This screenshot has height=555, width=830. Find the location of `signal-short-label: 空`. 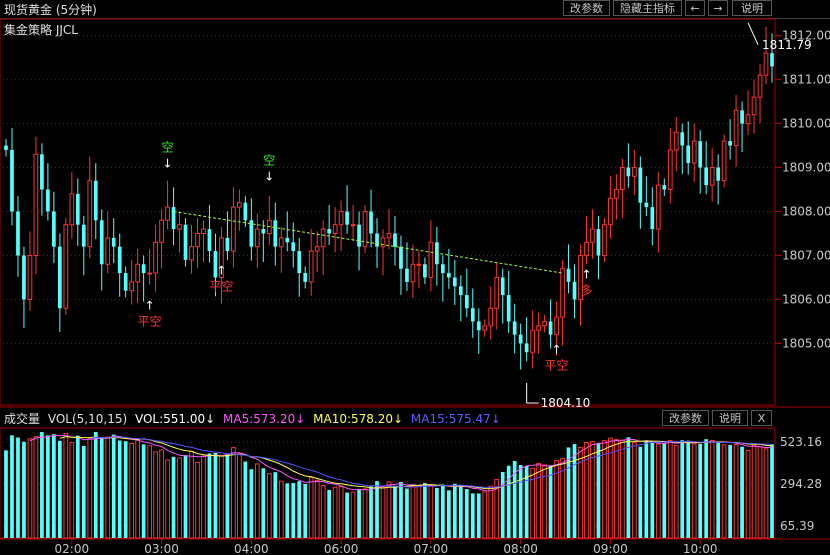

signal-short-label: 空 is located at coordinates (168, 148).